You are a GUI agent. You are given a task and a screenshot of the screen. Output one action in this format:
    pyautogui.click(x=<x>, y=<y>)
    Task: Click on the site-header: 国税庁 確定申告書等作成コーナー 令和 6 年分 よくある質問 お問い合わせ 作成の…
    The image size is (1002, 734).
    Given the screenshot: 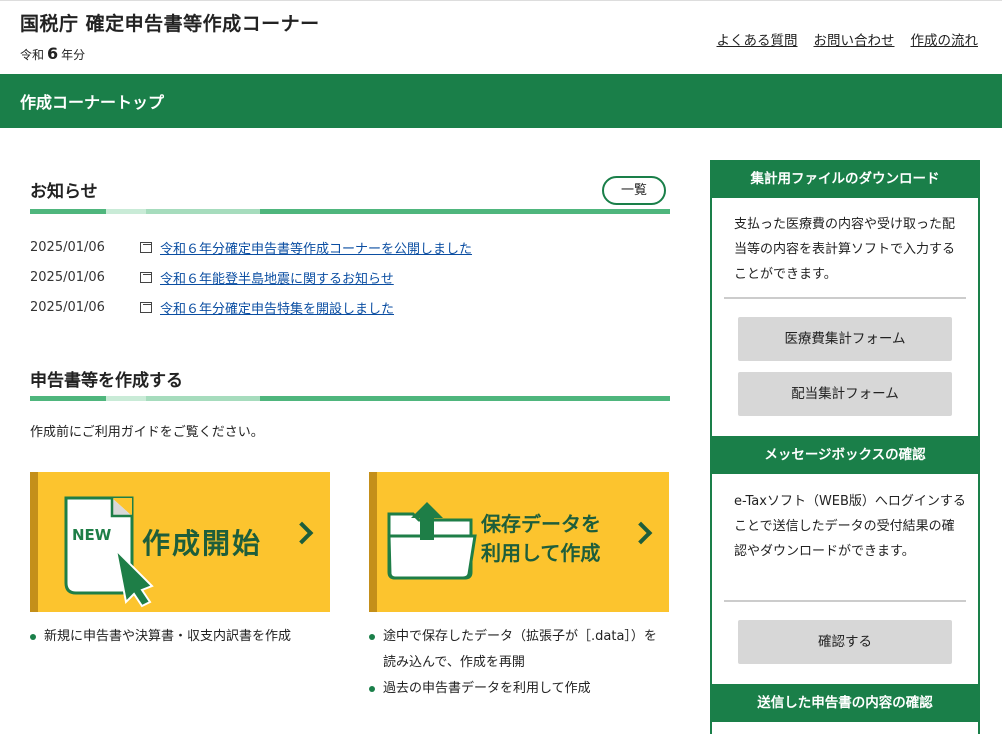 What is the action you would take?
    pyautogui.click(x=501, y=37)
    